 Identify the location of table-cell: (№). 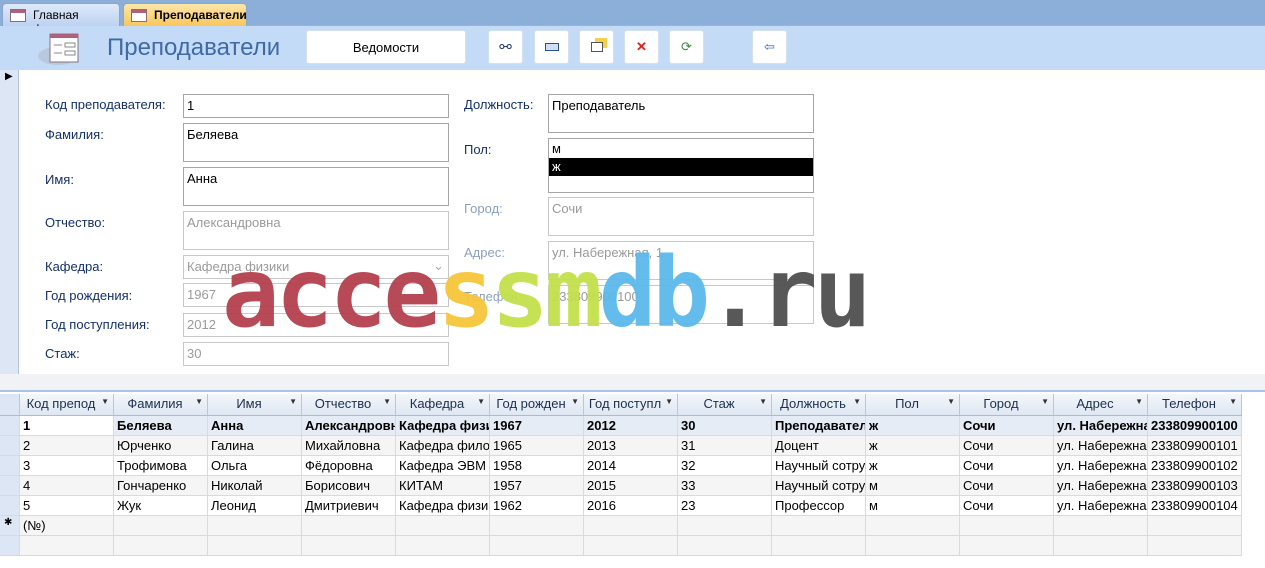
(67, 526).